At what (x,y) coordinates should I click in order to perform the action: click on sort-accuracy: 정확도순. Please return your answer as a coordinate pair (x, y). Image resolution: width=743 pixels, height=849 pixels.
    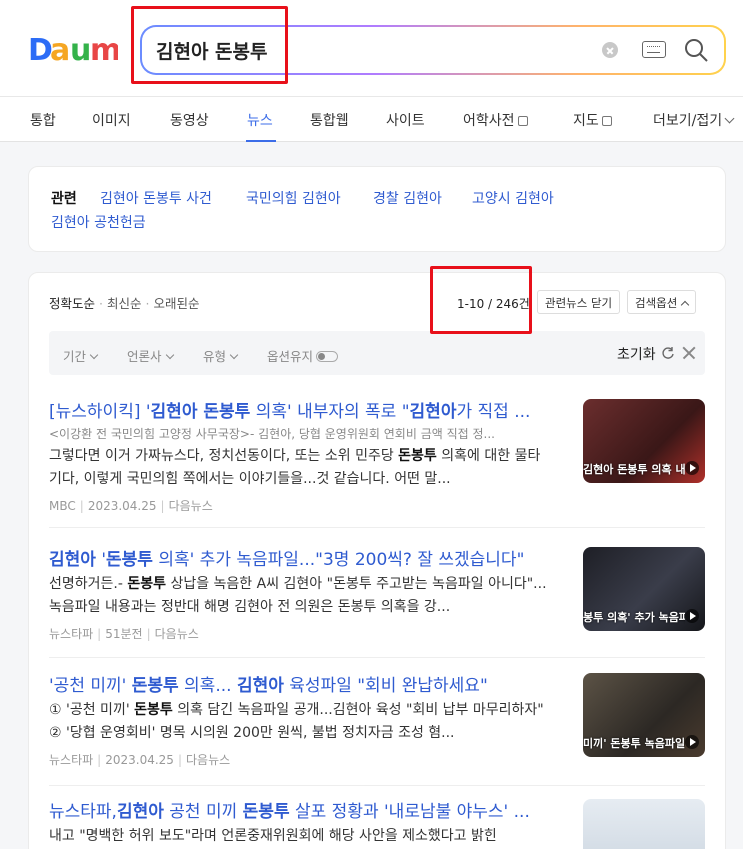
    Looking at the image, I should click on (72, 303).